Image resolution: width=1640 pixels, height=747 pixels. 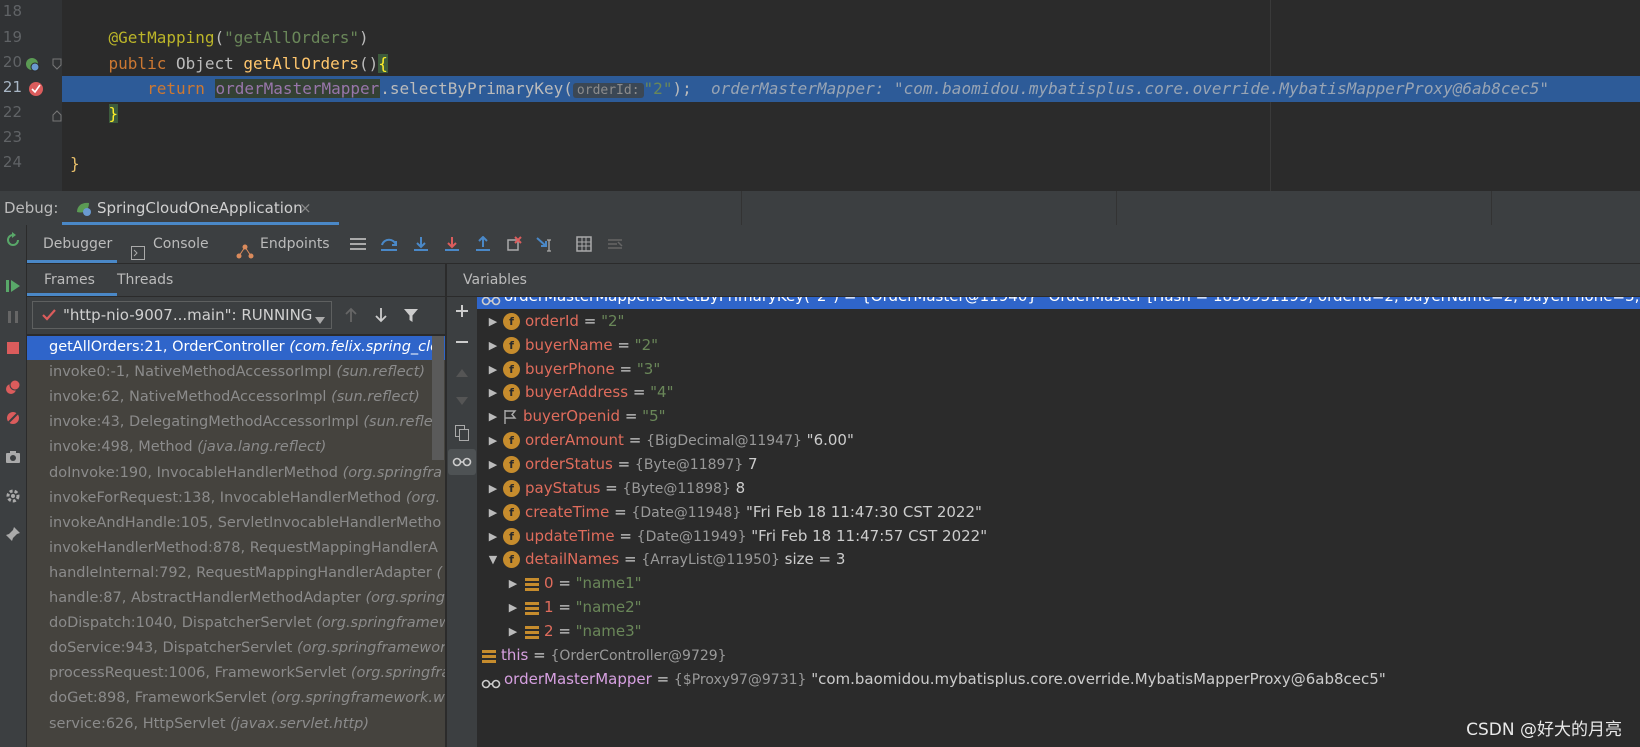 I want to click on tab-threads: Threads, so click(x=157, y=280).